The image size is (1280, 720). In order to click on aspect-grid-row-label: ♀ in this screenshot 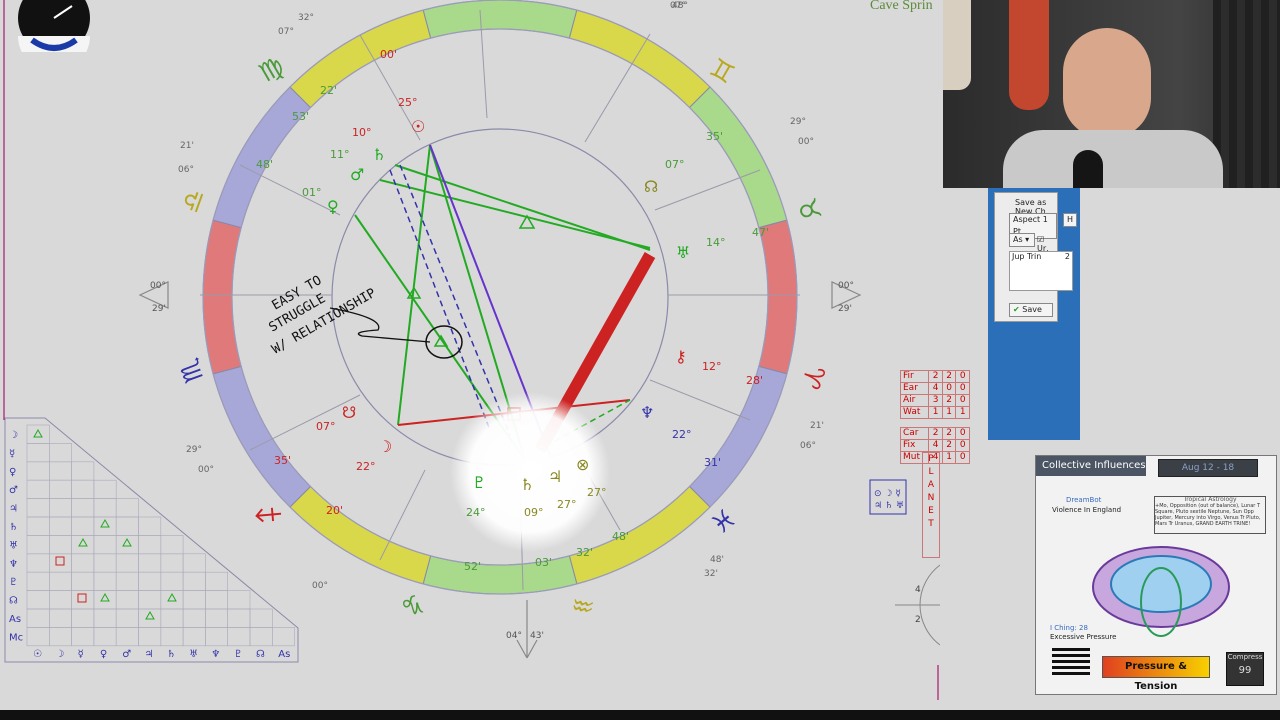, I will do `click(12, 472)`.